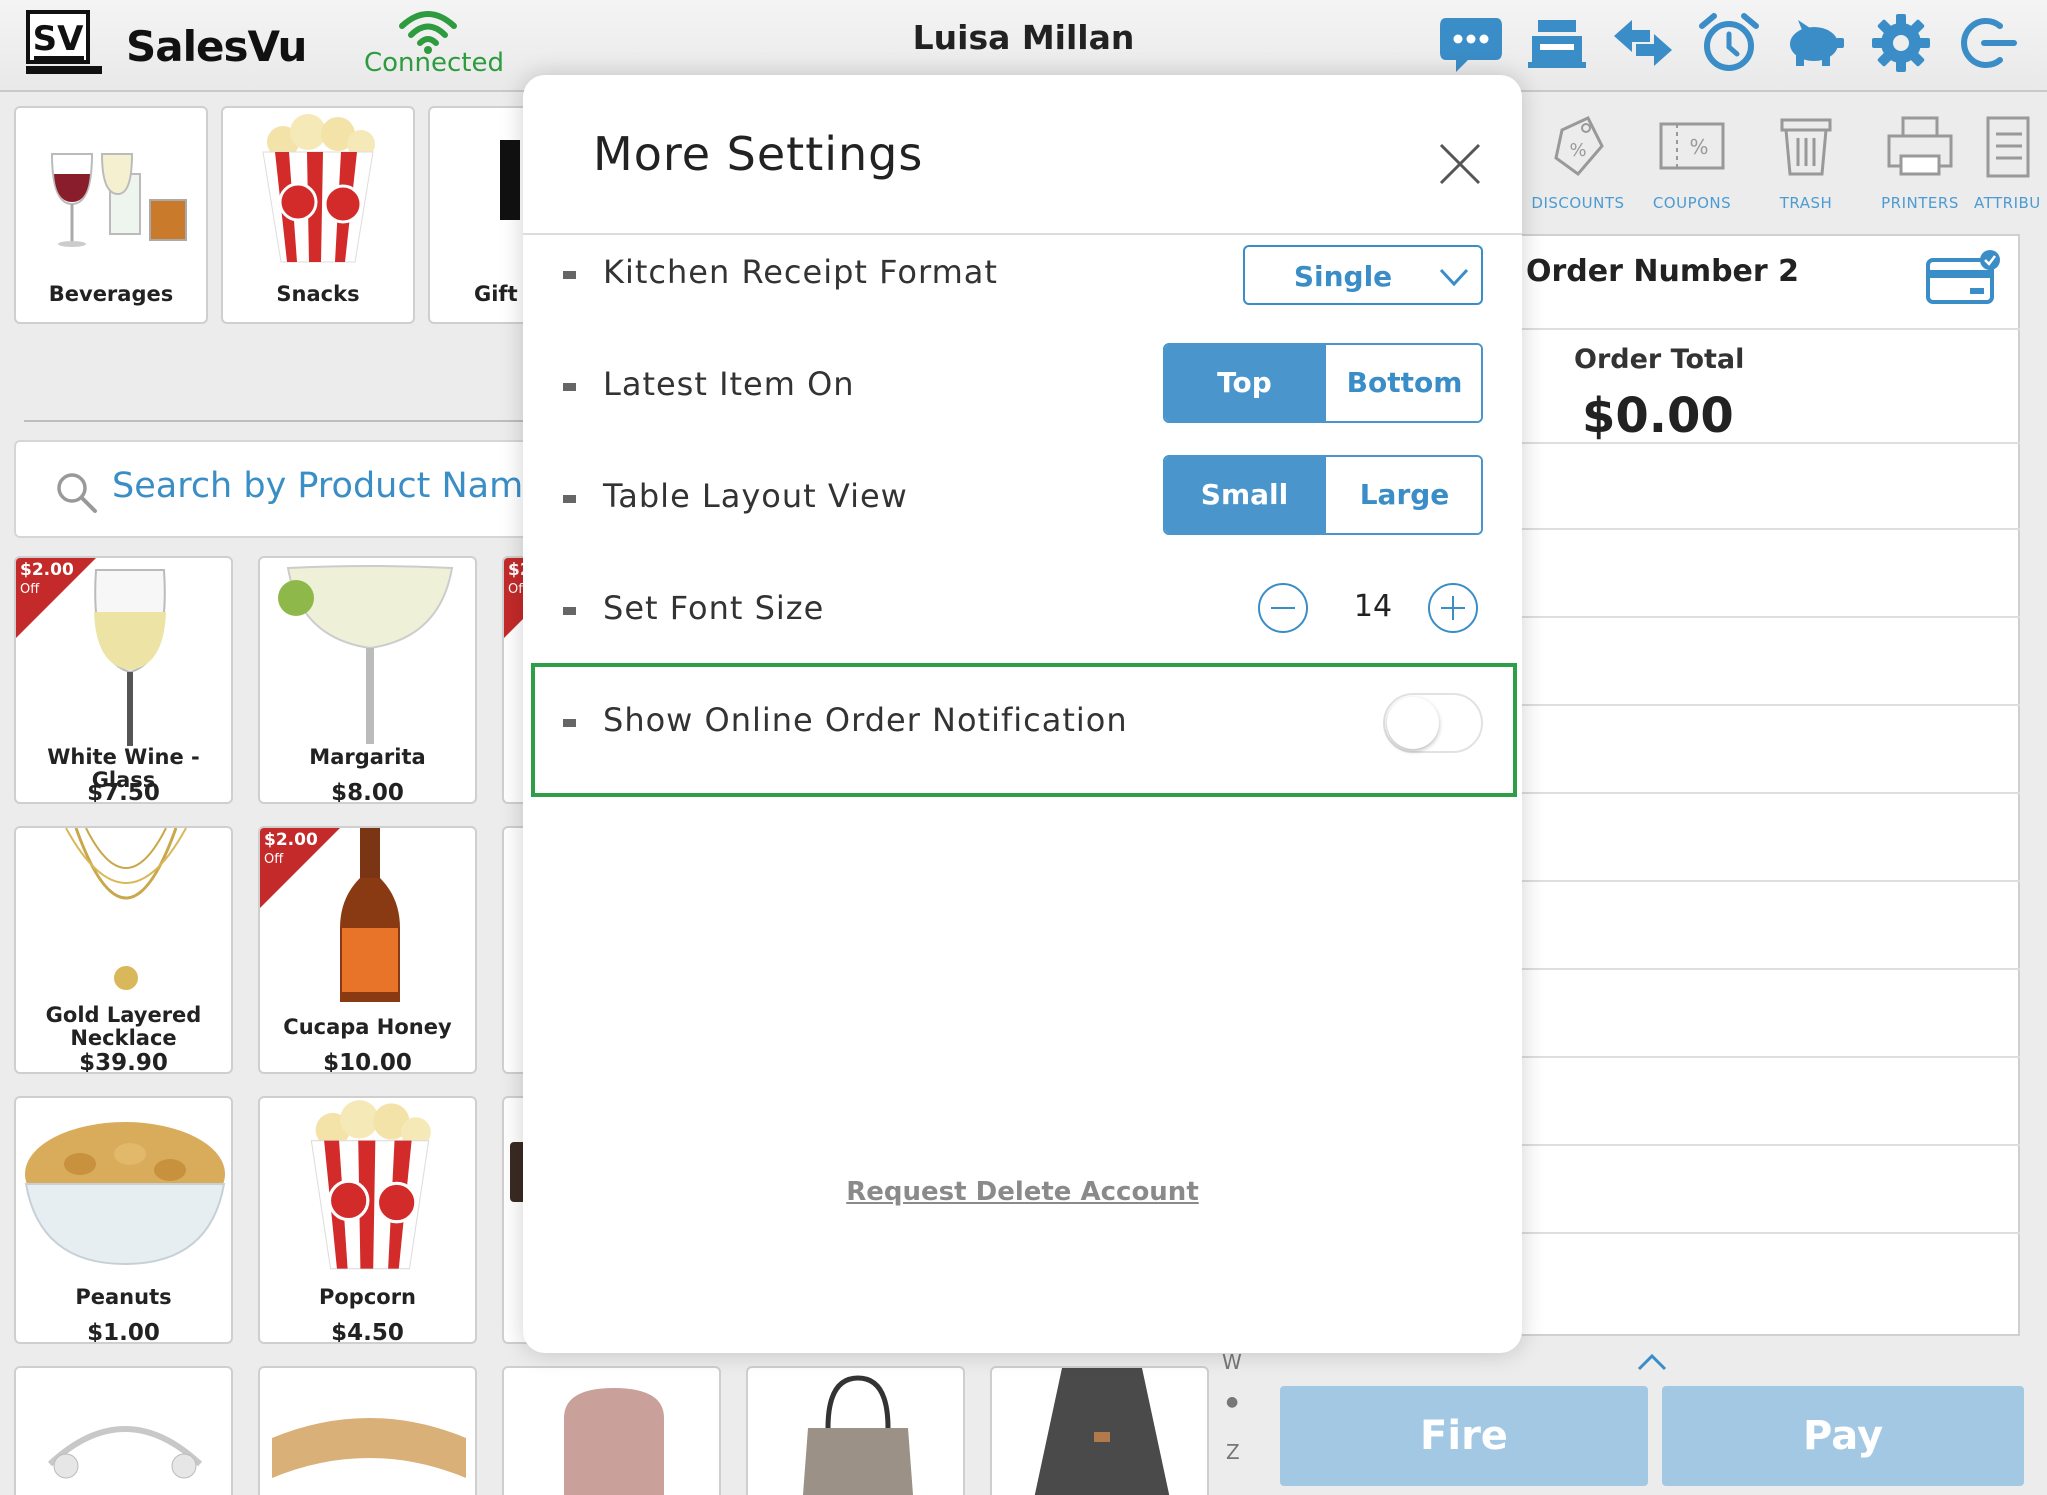 This screenshot has width=2047, height=1495. What do you see at coordinates (370, 915) in the screenshot?
I see `beer-bottle-image` at bounding box center [370, 915].